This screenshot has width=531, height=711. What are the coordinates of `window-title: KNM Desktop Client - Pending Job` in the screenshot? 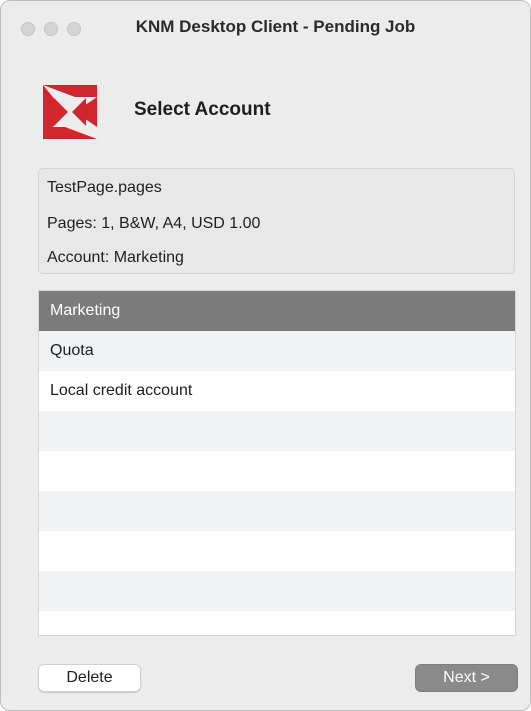 It's located at (275, 26).